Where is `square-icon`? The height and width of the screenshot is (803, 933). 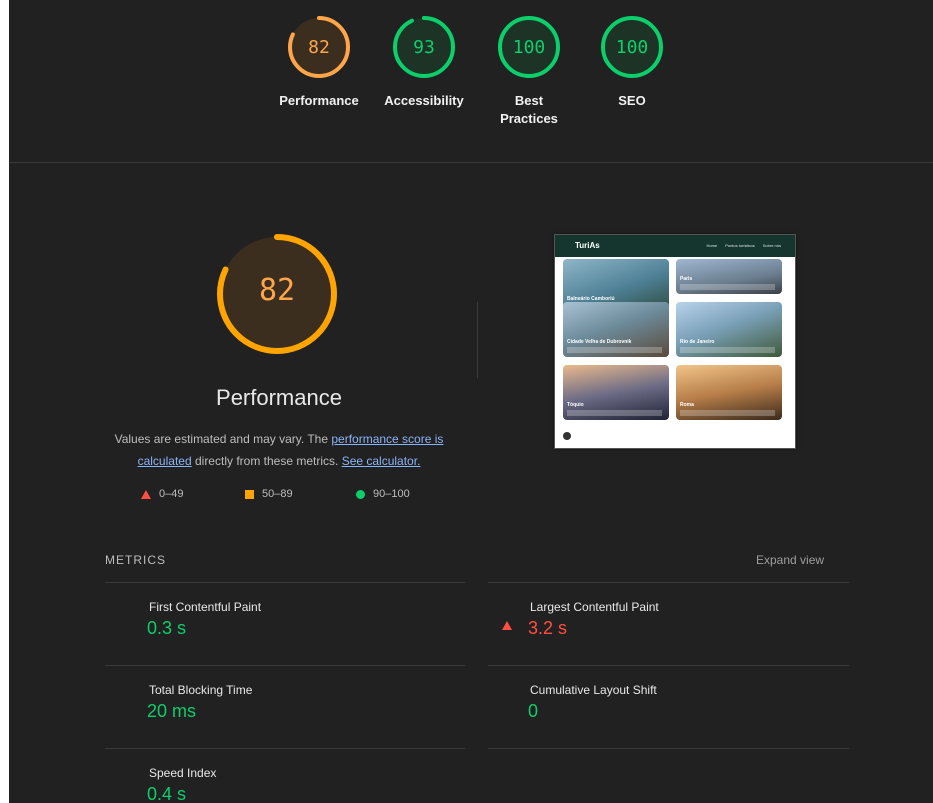
square-icon is located at coordinates (249, 494).